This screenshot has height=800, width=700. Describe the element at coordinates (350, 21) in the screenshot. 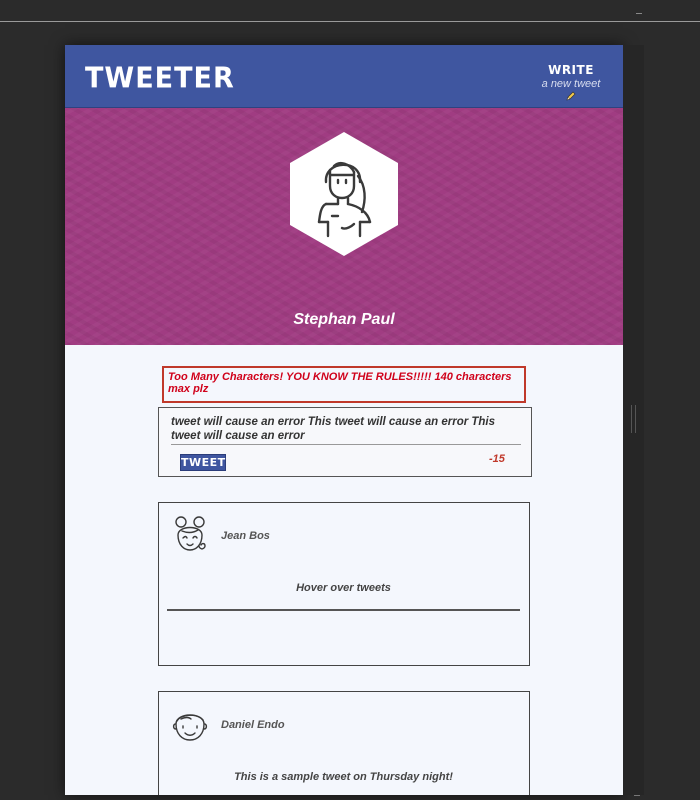

I see `top-divider` at that location.